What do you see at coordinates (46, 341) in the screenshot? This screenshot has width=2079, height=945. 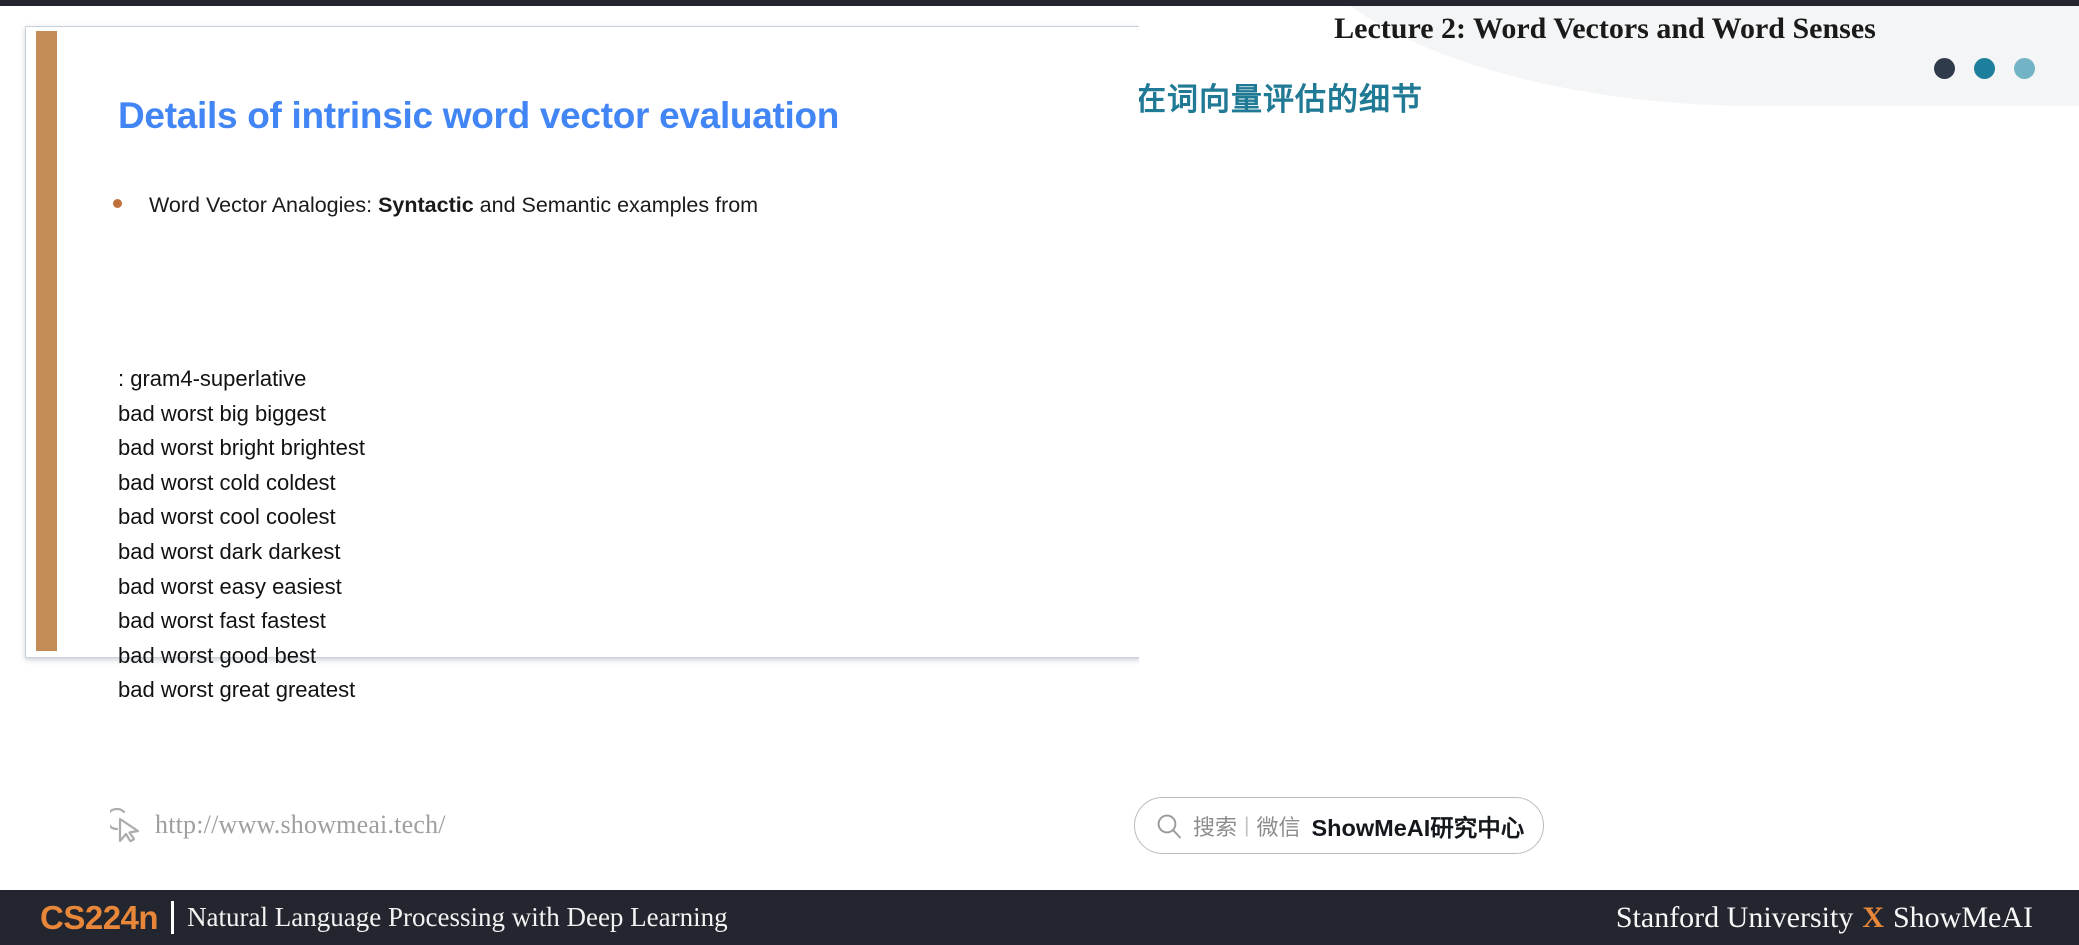 I see `slide-accent-bar` at bounding box center [46, 341].